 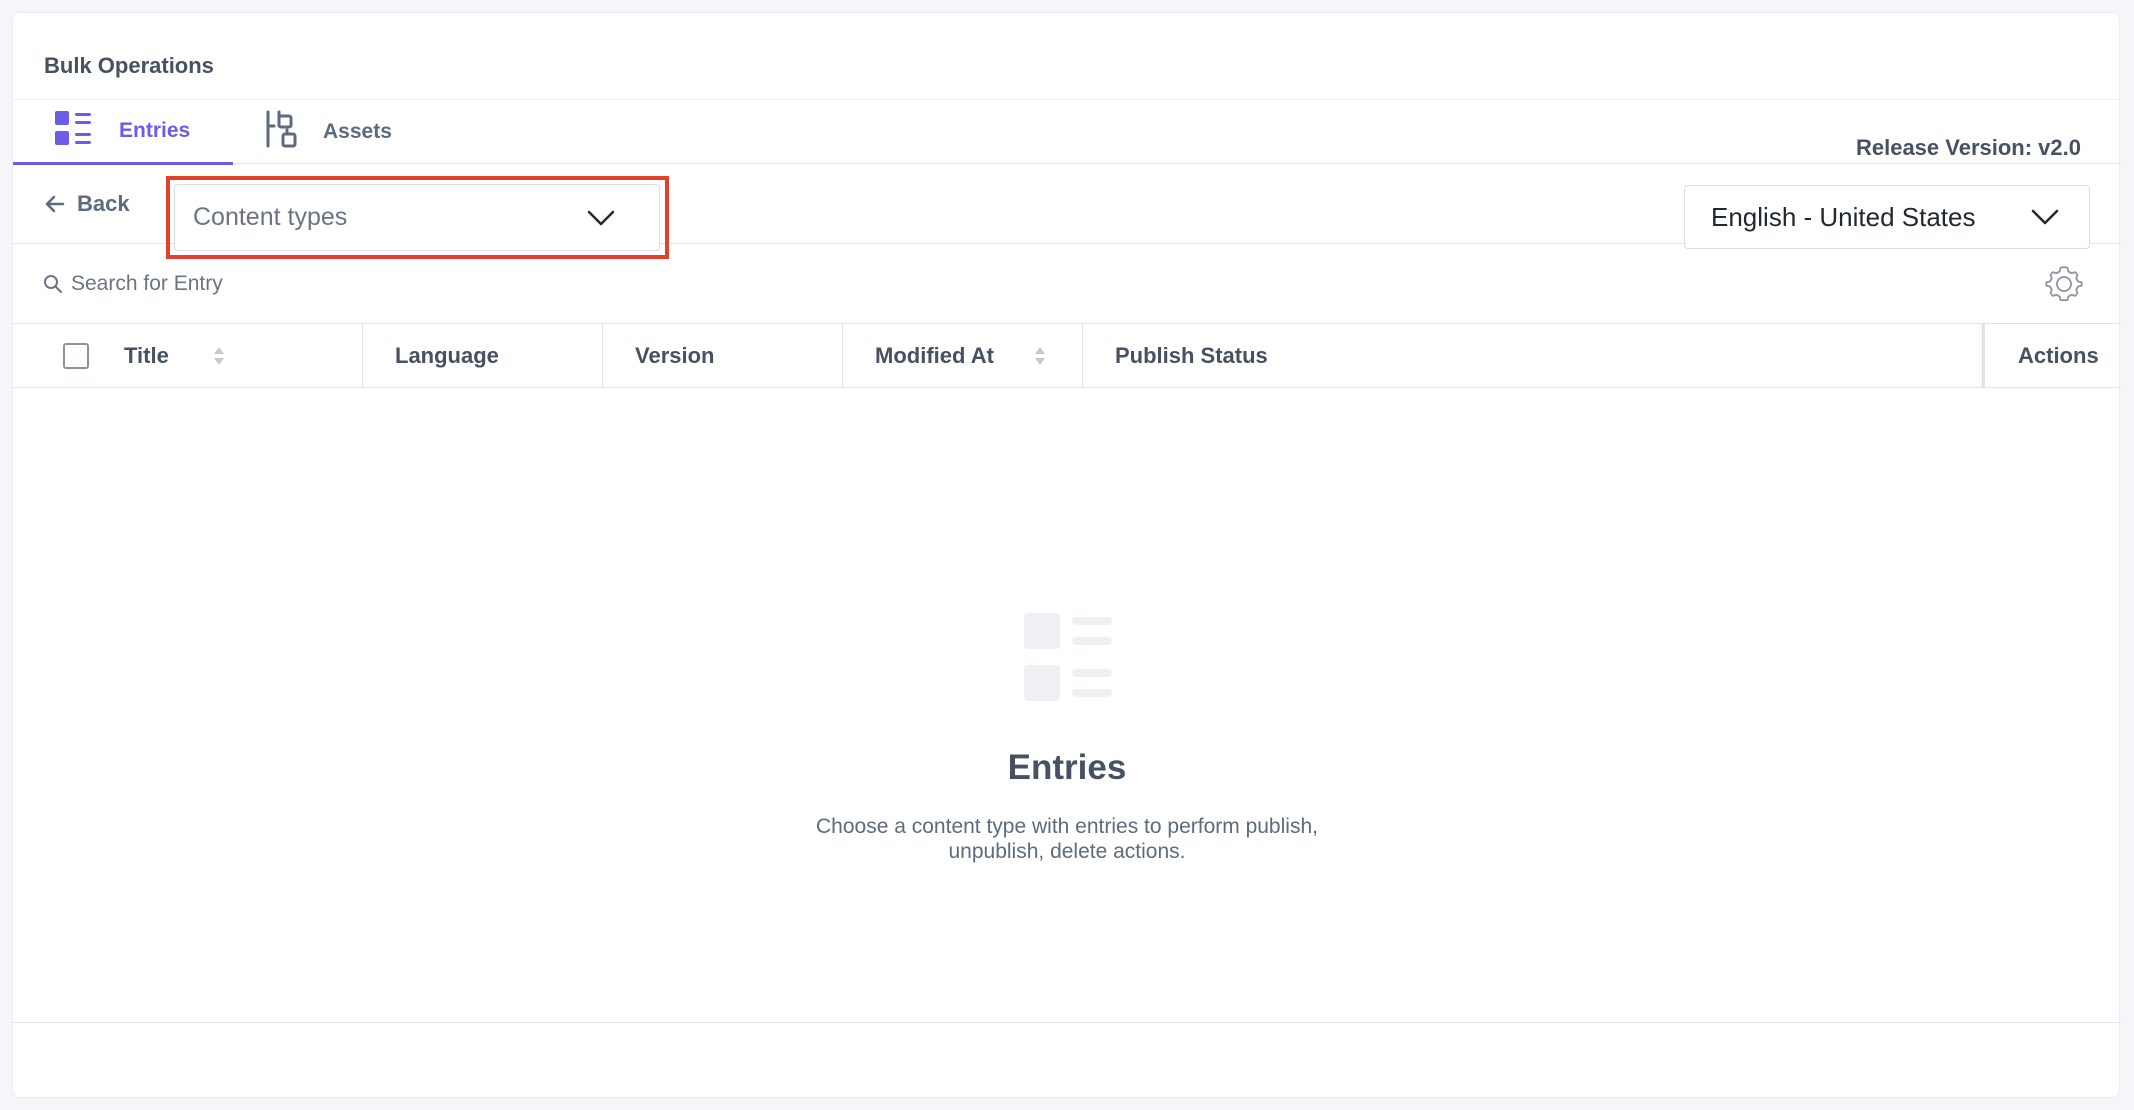 What do you see at coordinates (1191, 355) in the screenshot?
I see `column-publish-status-label: Publish Status` at bounding box center [1191, 355].